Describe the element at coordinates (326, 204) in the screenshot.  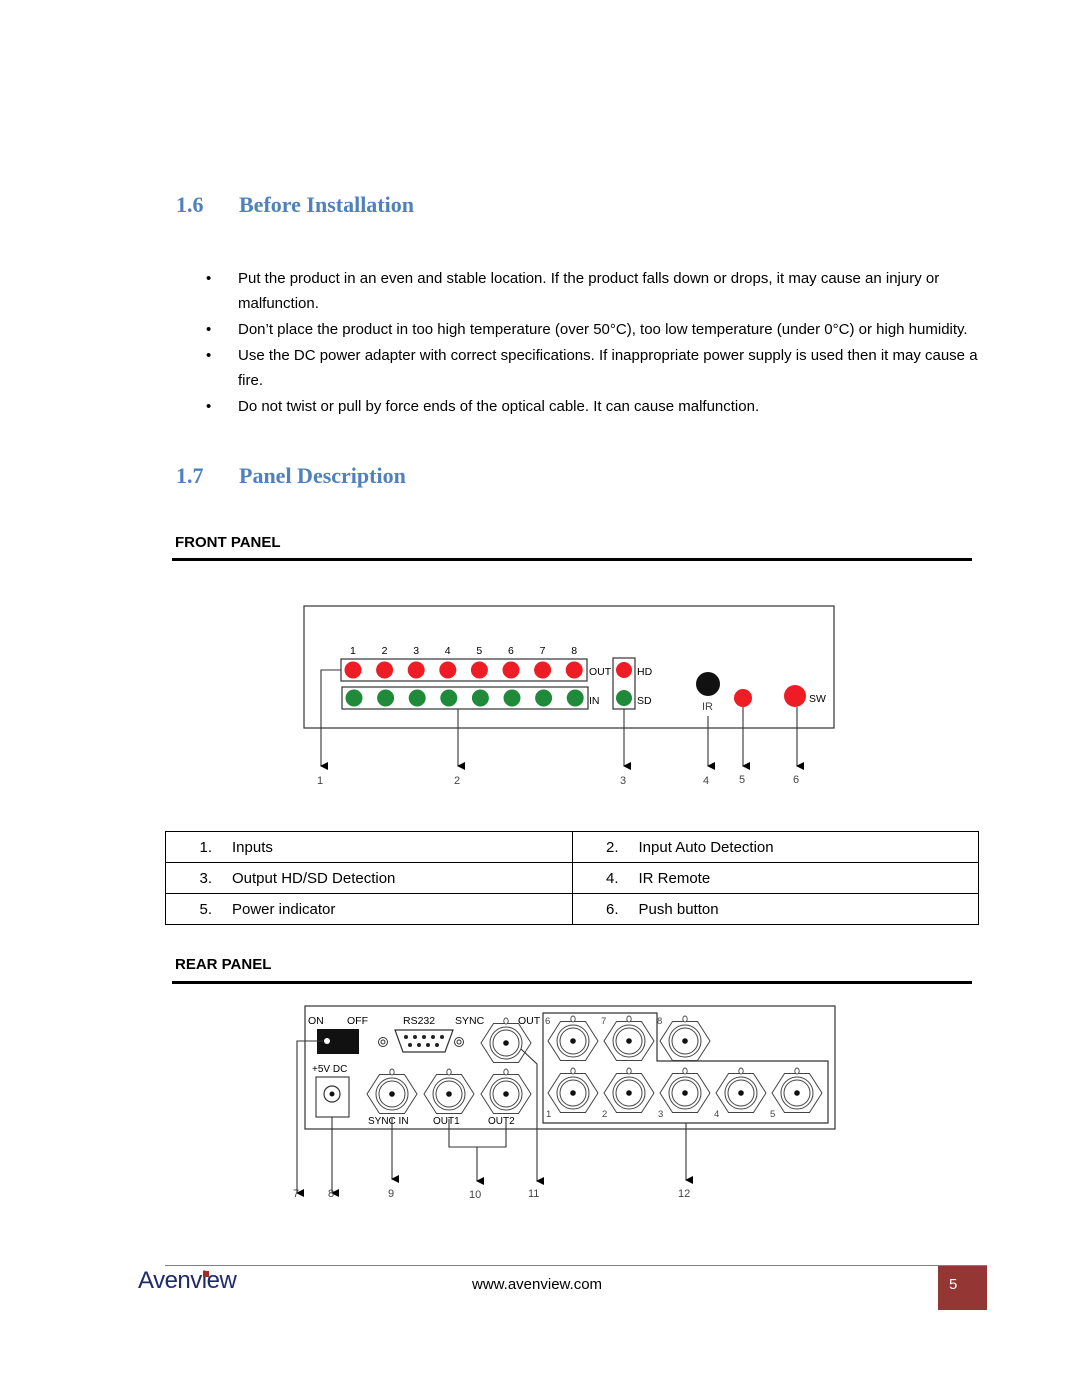
I see `section-title: Before Installation` at that location.